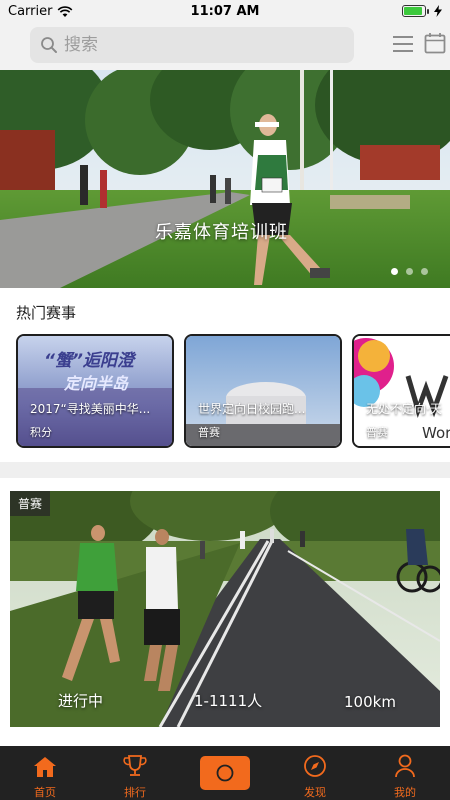  I want to click on event-card: “蟹”逅阳澄 定向半岛 2017“寻找美丽中华... 积分, so click(95, 391).